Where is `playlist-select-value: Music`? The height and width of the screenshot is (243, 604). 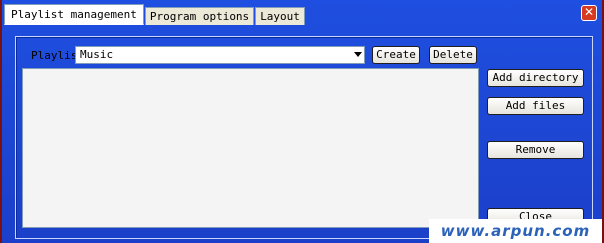 playlist-select-value: Music is located at coordinates (97, 54).